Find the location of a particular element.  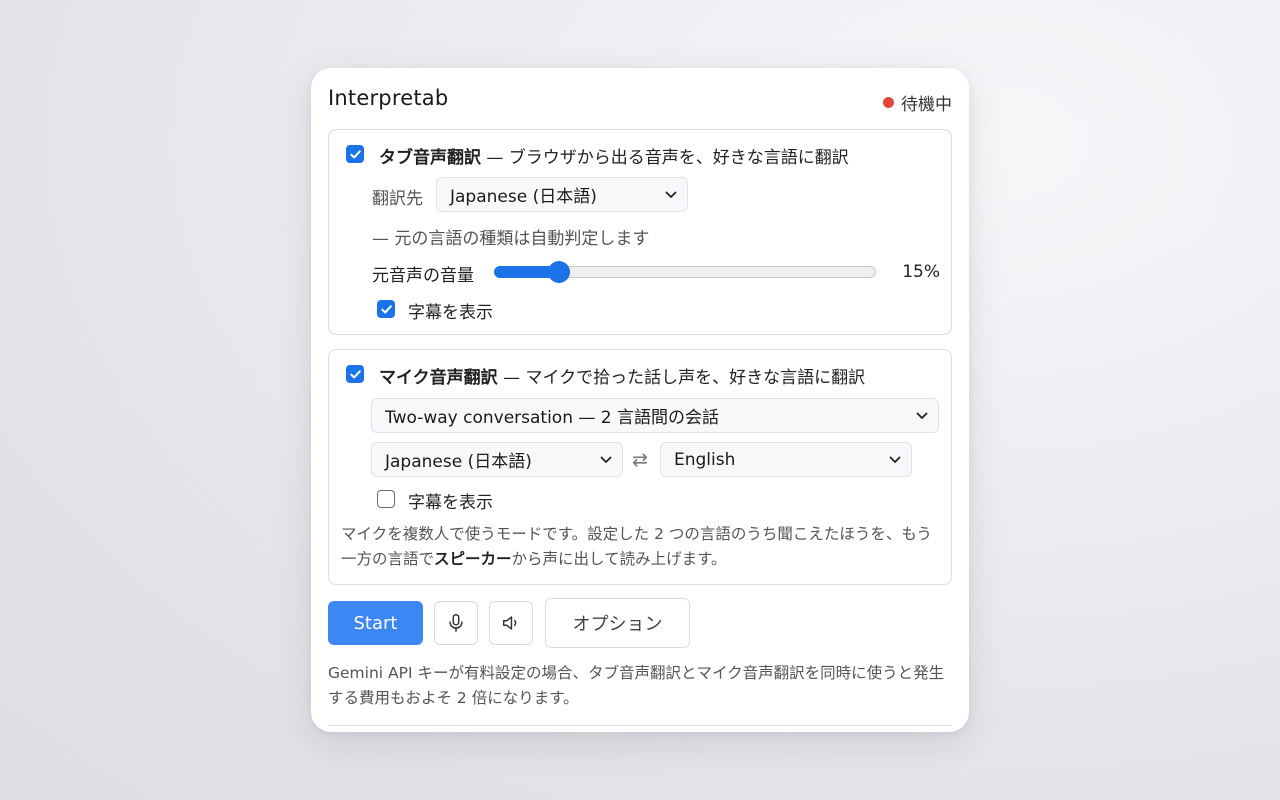

tab-subtitles-checkbox is located at coordinates (386, 309).